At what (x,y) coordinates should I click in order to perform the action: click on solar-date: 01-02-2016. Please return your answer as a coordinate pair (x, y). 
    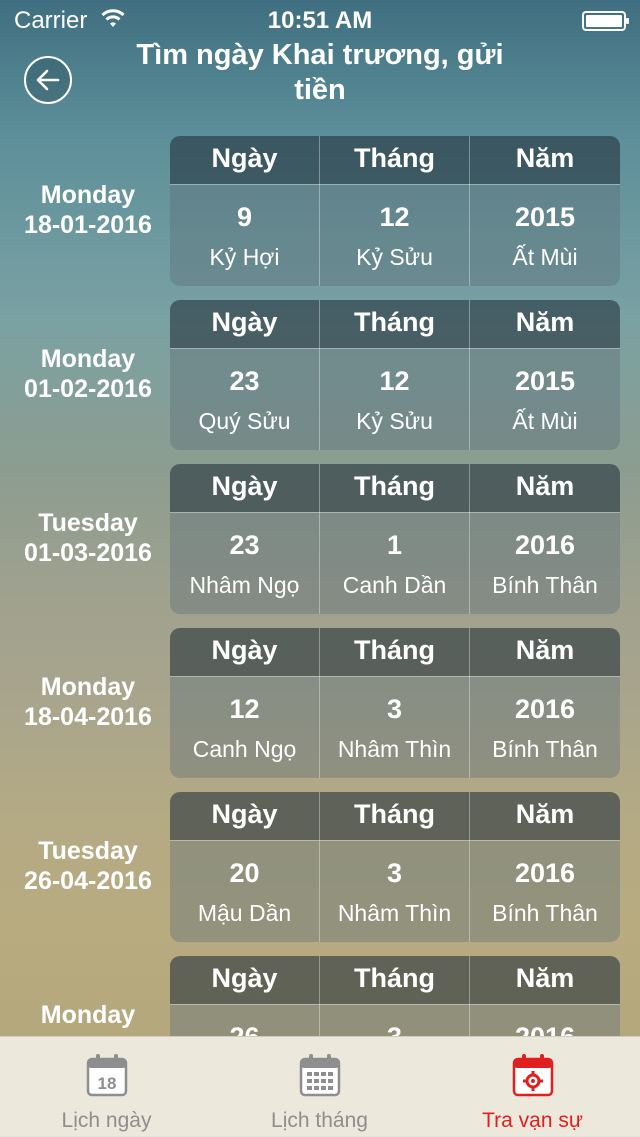
    Looking at the image, I should click on (88, 389).